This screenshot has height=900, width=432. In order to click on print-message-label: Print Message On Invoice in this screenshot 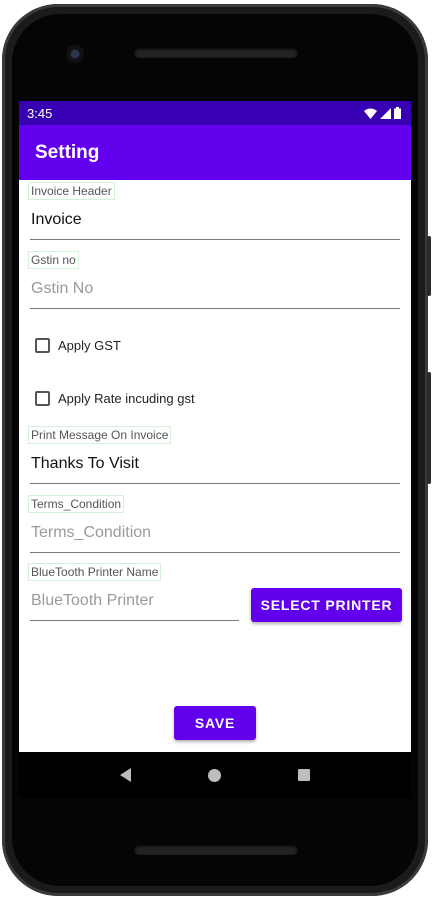, I will do `click(100, 435)`.